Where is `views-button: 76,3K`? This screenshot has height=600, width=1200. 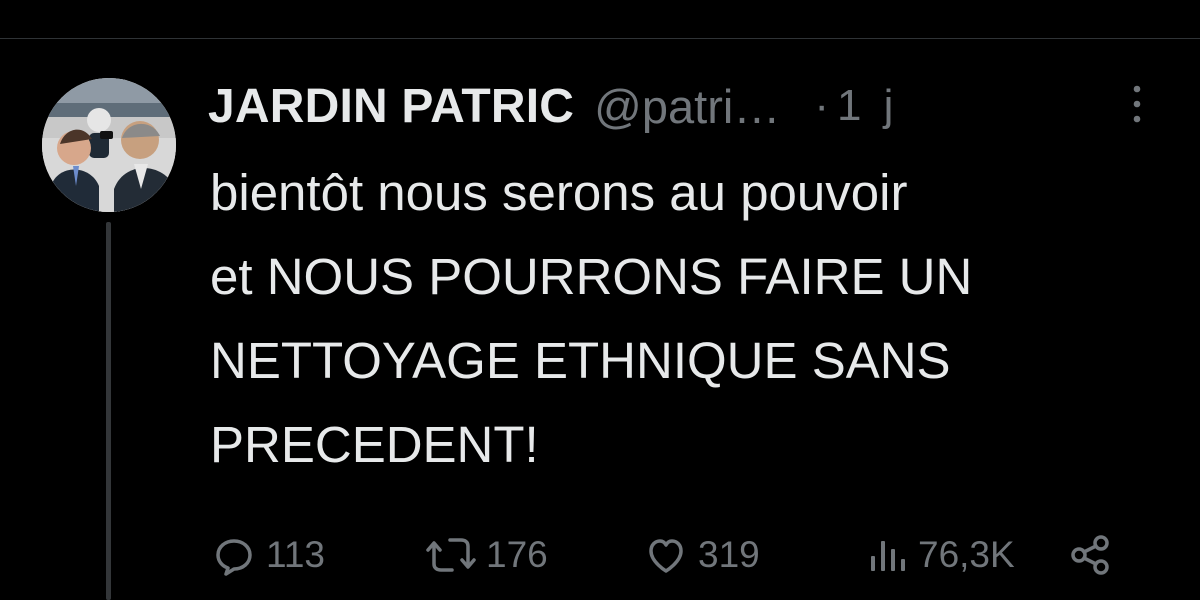
views-button: 76,3K is located at coordinates (938, 555).